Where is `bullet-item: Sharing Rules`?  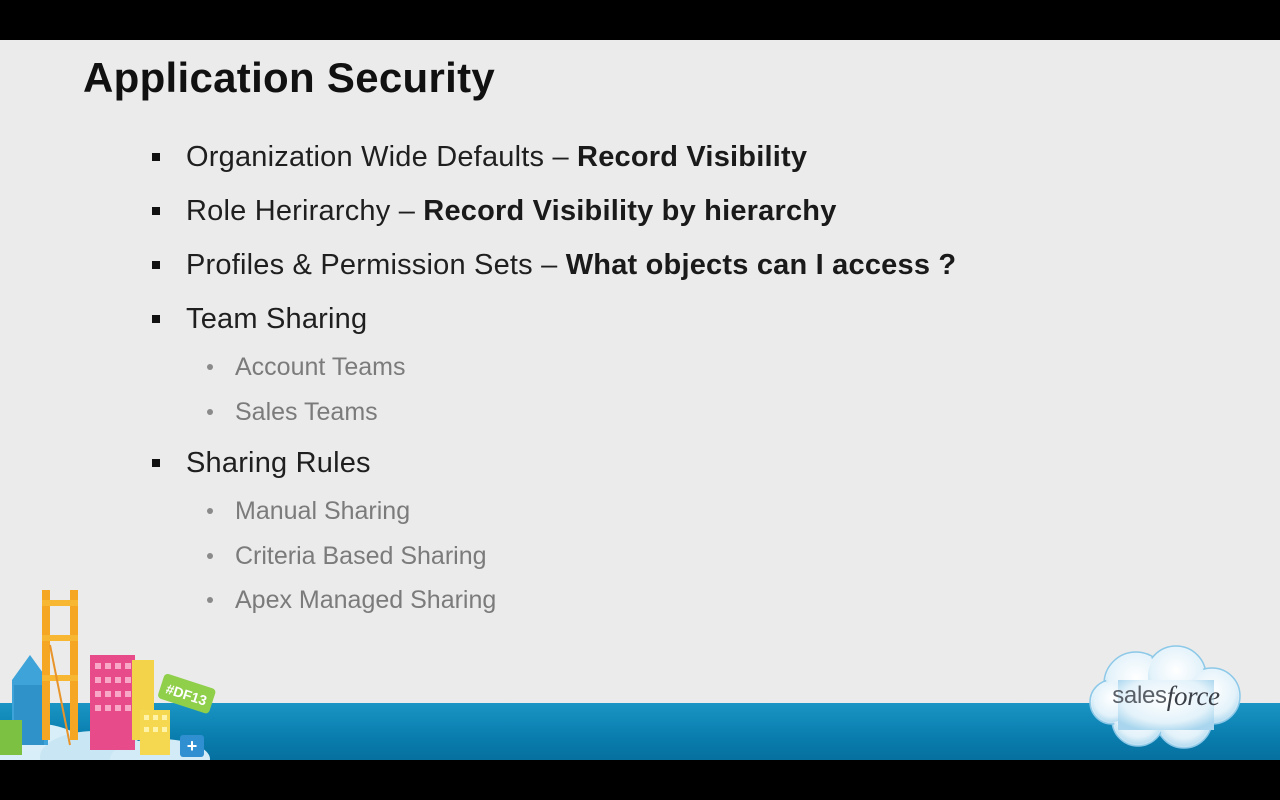
bullet-item: Sharing Rules is located at coordinates (261, 463).